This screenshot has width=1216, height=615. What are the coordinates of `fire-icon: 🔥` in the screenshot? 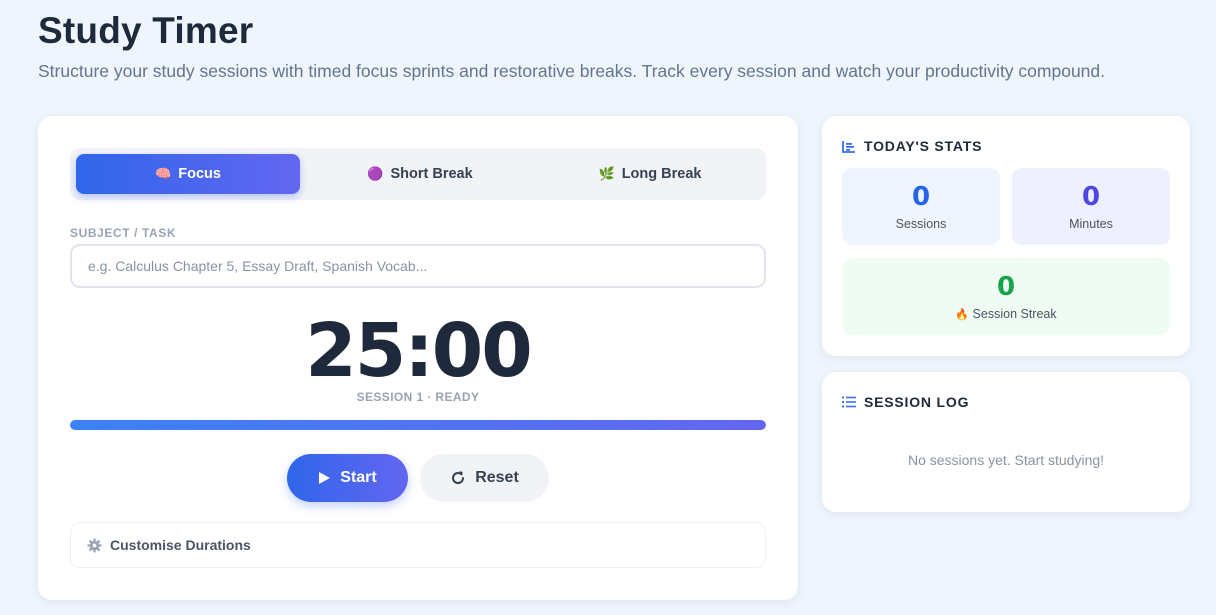 It's located at (962, 315).